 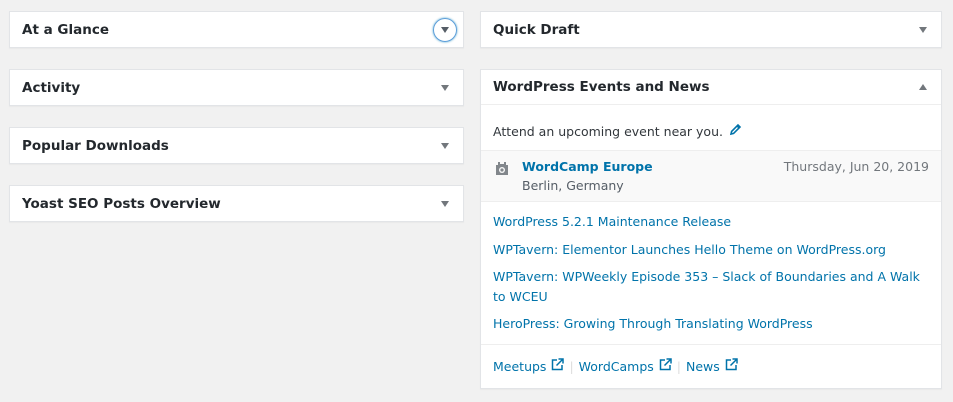 What do you see at coordinates (703, 366) in the screenshot?
I see `news-link-label: News` at bounding box center [703, 366].